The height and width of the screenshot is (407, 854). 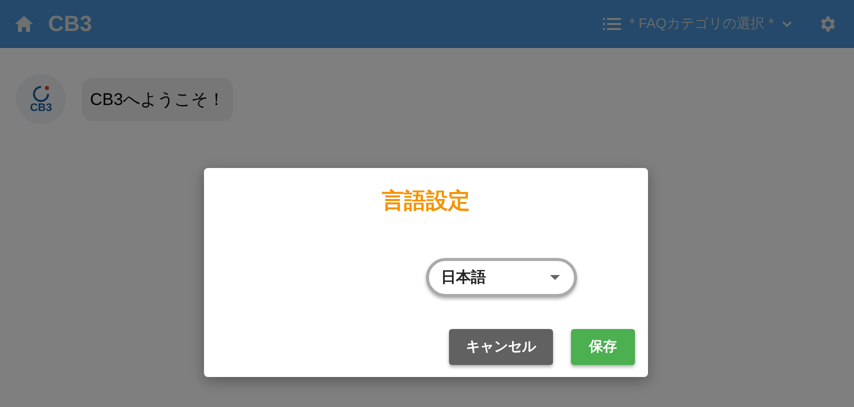 I want to click on cancel-button: キャンセル, so click(x=501, y=347).